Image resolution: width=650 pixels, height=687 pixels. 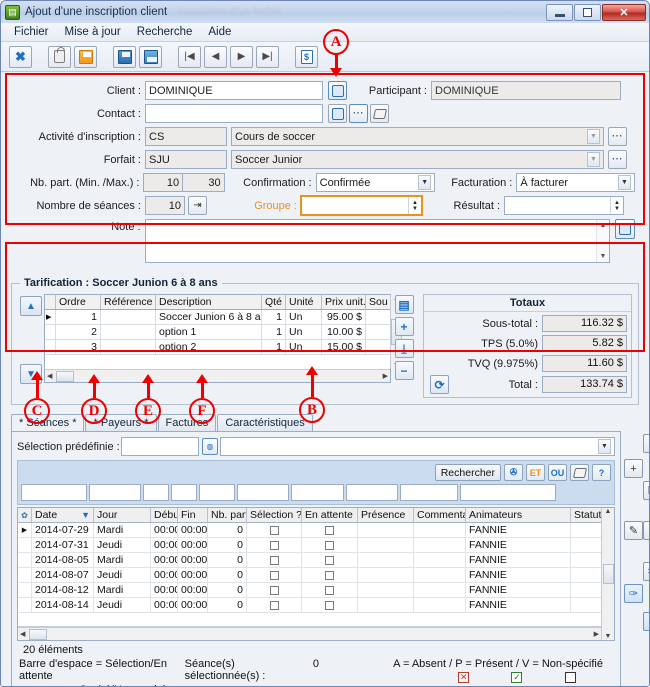 I want to click on filter-selection, so click(x=263, y=492).